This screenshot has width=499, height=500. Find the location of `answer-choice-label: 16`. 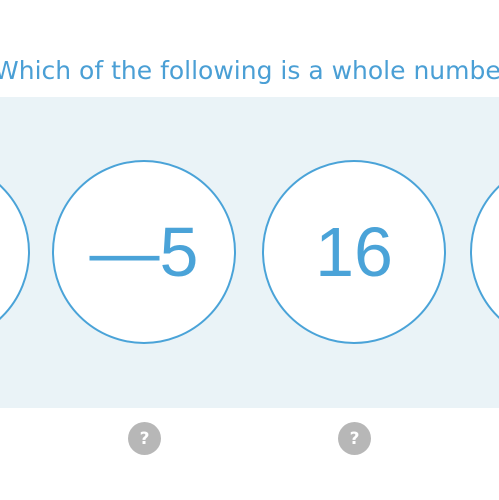

answer-choice-label: 16 is located at coordinates (354, 252).